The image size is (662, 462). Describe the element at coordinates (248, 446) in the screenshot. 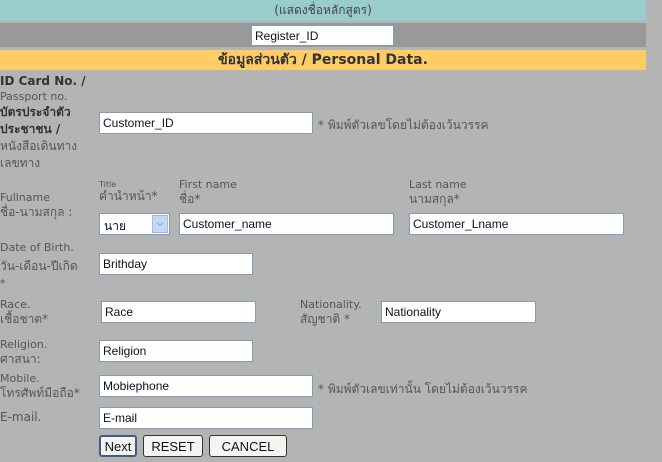

I see `cancel-button: CANCEL` at that location.